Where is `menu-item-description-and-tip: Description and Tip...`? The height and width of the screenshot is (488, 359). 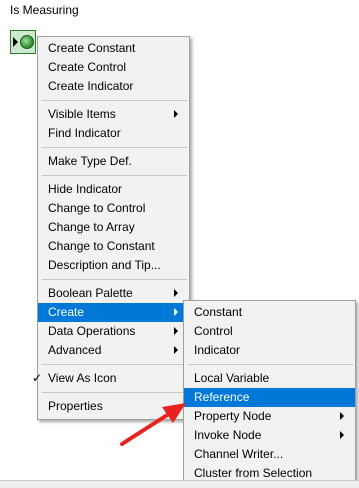
menu-item-description-and-tip: Description and Tip... is located at coordinates (113, 265).